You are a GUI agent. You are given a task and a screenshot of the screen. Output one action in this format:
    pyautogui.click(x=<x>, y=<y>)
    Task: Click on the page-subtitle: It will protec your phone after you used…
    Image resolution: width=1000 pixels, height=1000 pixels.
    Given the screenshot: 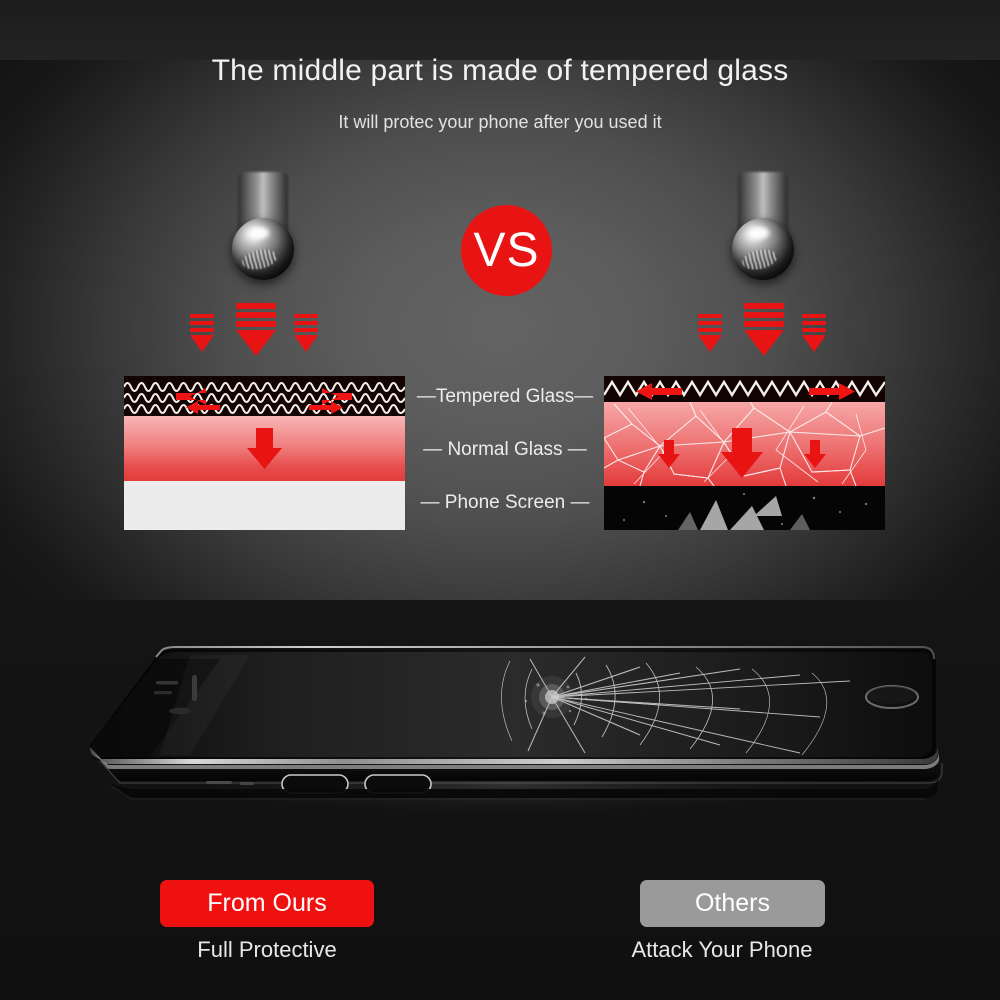 What is the action you would take?
    pyautogui.click(x=500, y=122)
    